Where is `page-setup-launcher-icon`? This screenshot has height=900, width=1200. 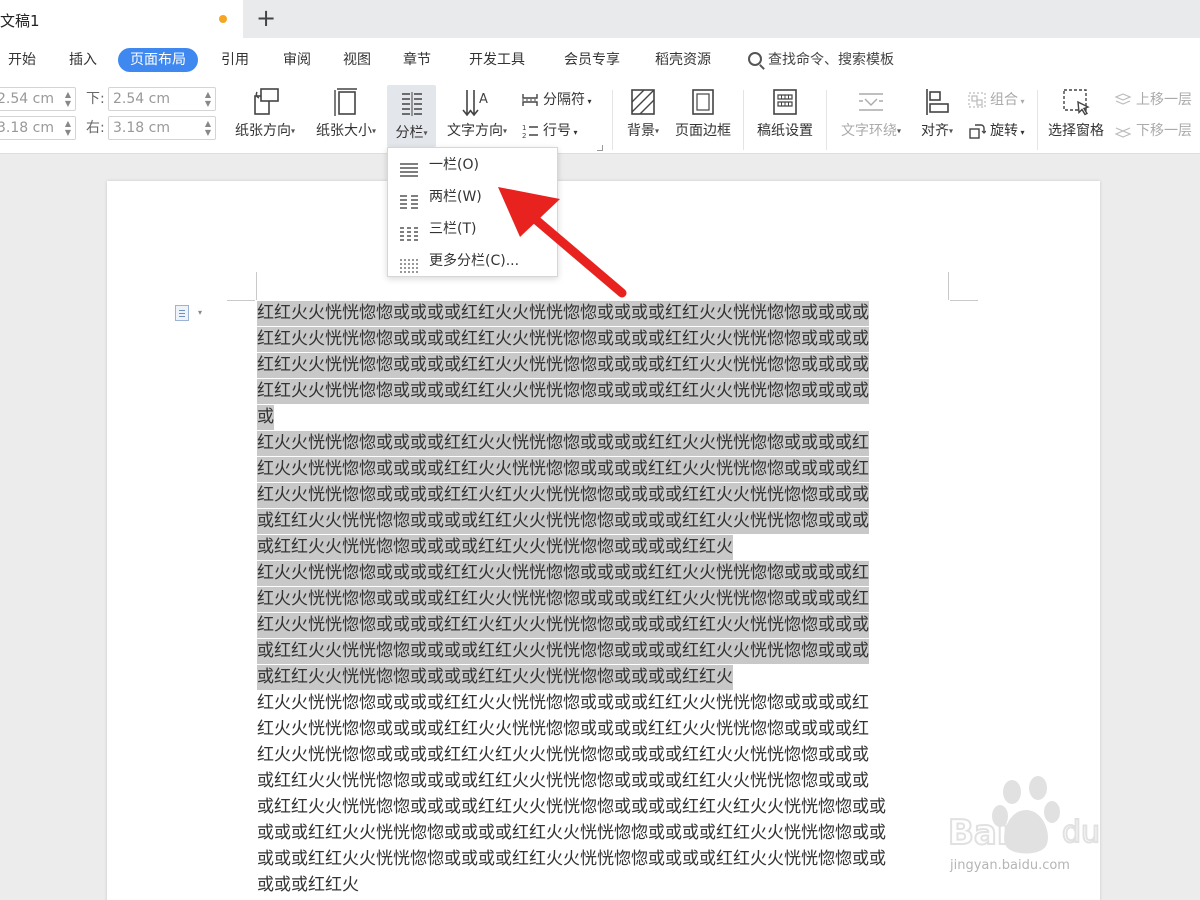
page-setup-launcher-icon is located at coordinates (600, 148).